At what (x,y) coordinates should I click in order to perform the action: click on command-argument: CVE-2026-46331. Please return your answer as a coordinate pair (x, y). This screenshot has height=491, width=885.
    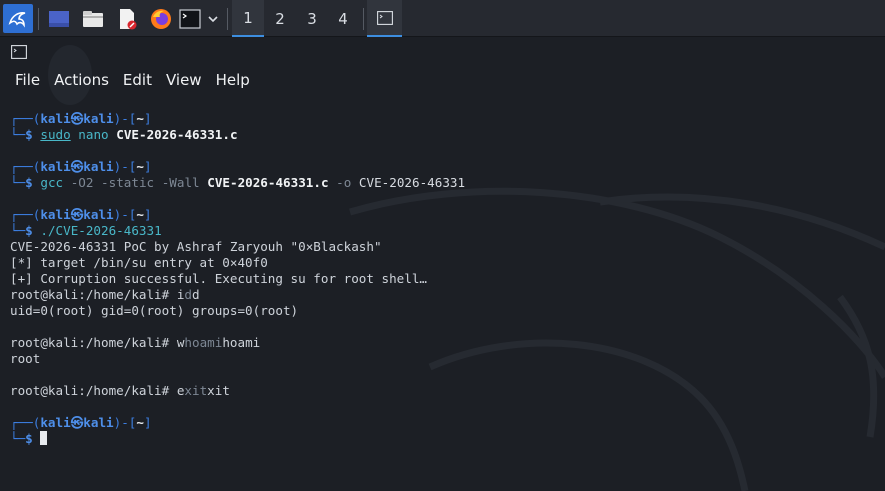
    Looking at the image, I should click on (412, 182).